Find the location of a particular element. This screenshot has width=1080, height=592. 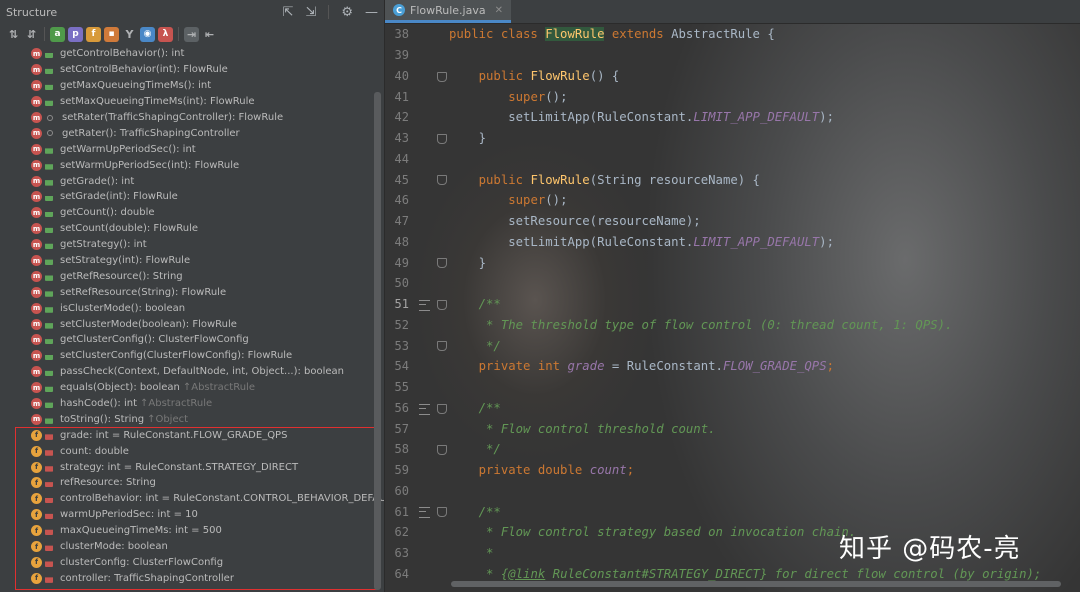

editor-horizontal-scrollbar is located at coordinates (756, 584).